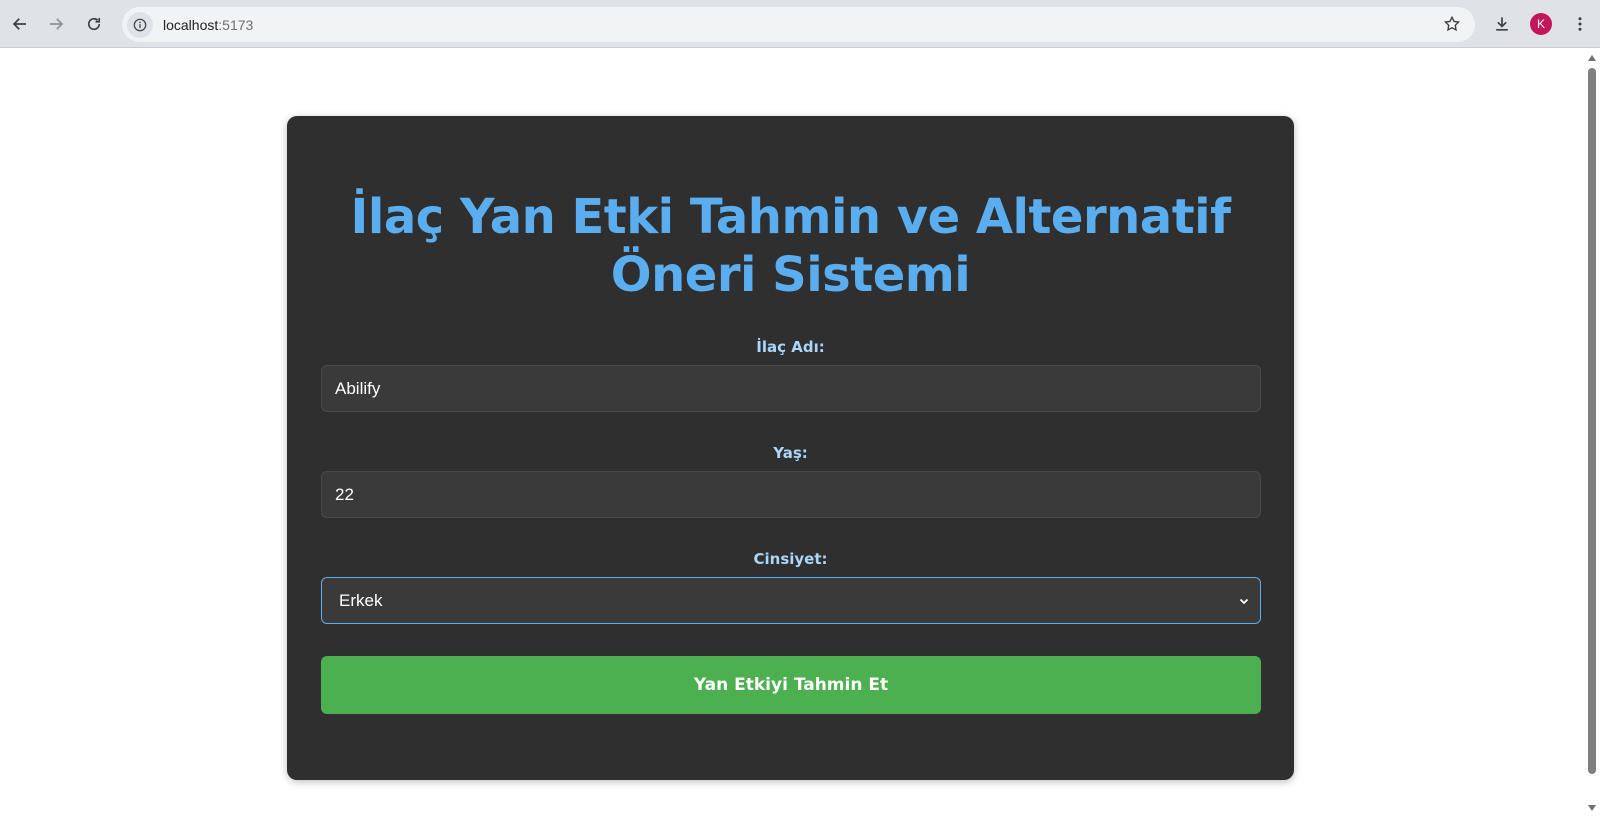 The width and height of the screenshot is (1600, 816). What do you see at coordinates (1592, 58) in the screenshot?
I see `scroll-up-arrow-icon` at bounding box center [1592, 58].